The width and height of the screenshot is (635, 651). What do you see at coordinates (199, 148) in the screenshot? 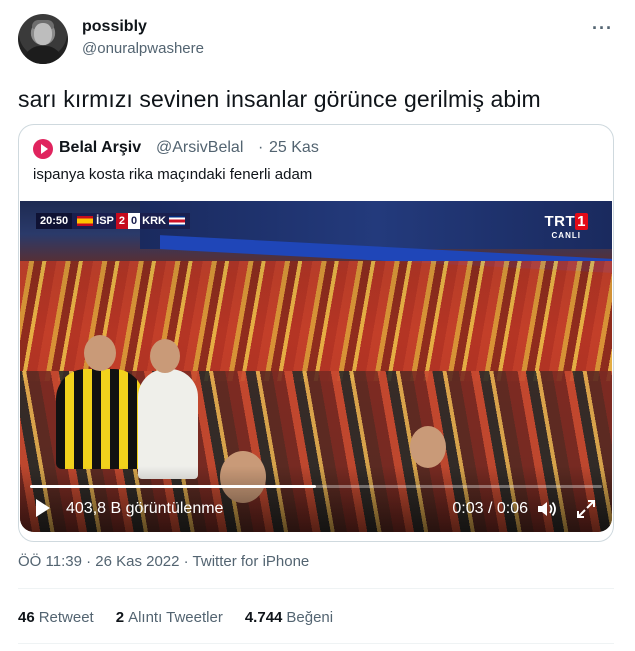
I see `quoted-author-handle: @ArsivBelal` at bounding box center [199, 148].